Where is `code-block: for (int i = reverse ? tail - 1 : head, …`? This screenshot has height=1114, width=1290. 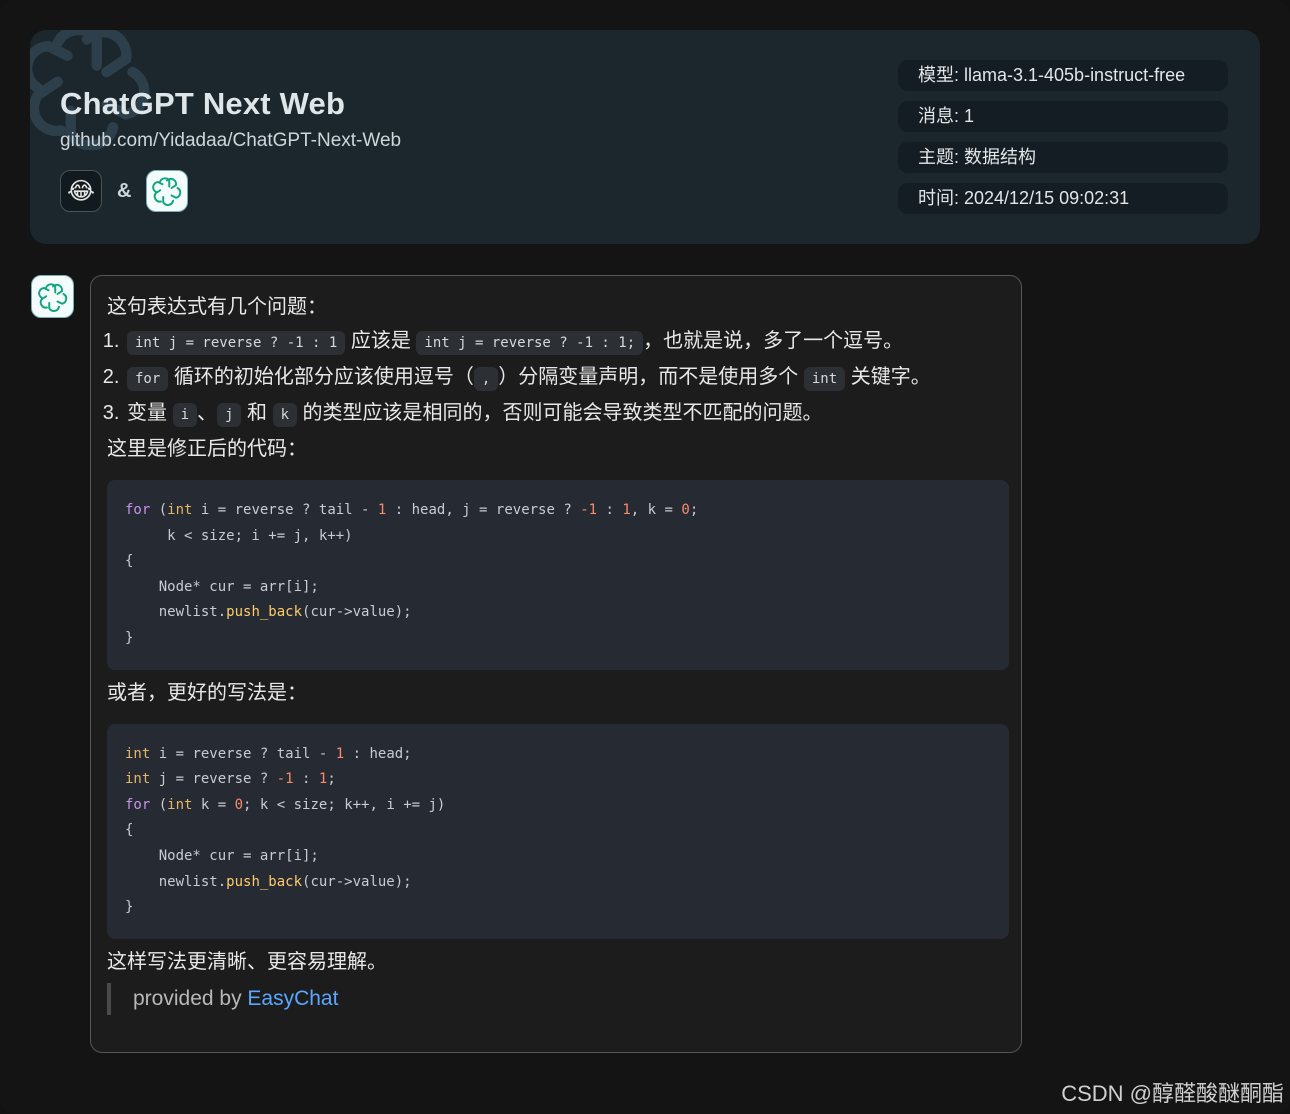 code-block: for (int i = reverse ? tail - 1 : head, … is located at coordinates (558, 575).